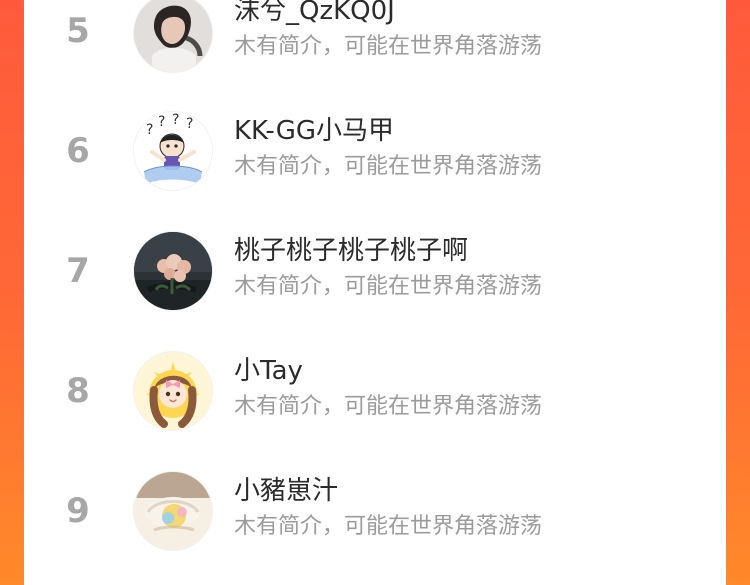 Image resolution: width=750 pixels, height=585 pixels. What do you see at coordinates (78, 391) in the screenshot?
I see `rank-number: 8` at bounding box center [78, 391].